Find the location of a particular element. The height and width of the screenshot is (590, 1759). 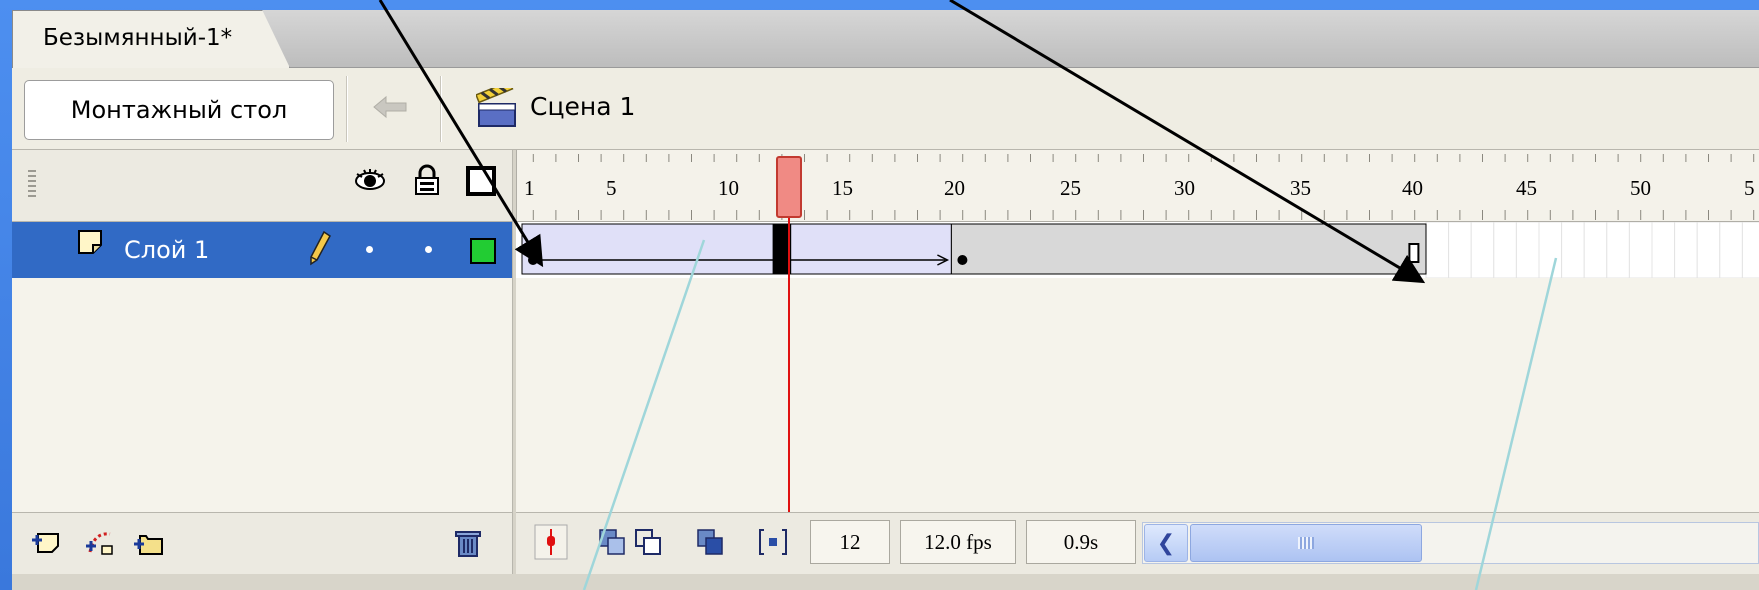

scrollbar-thumb is located at coordinates (1306, 543).